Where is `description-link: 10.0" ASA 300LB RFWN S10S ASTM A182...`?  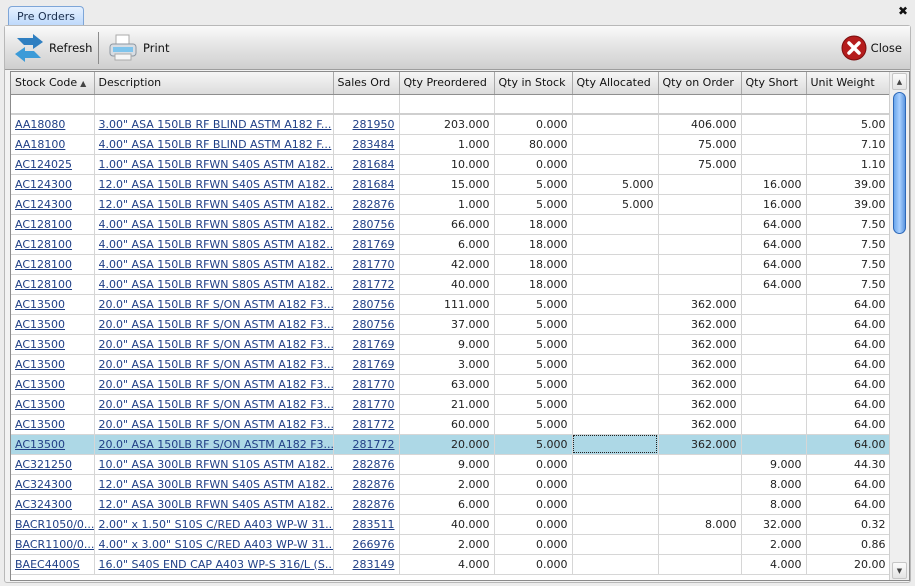 description-link: 10.0" ASA 300LB RFWN S10S ASTM A182... is located at coordinates (216, 464).